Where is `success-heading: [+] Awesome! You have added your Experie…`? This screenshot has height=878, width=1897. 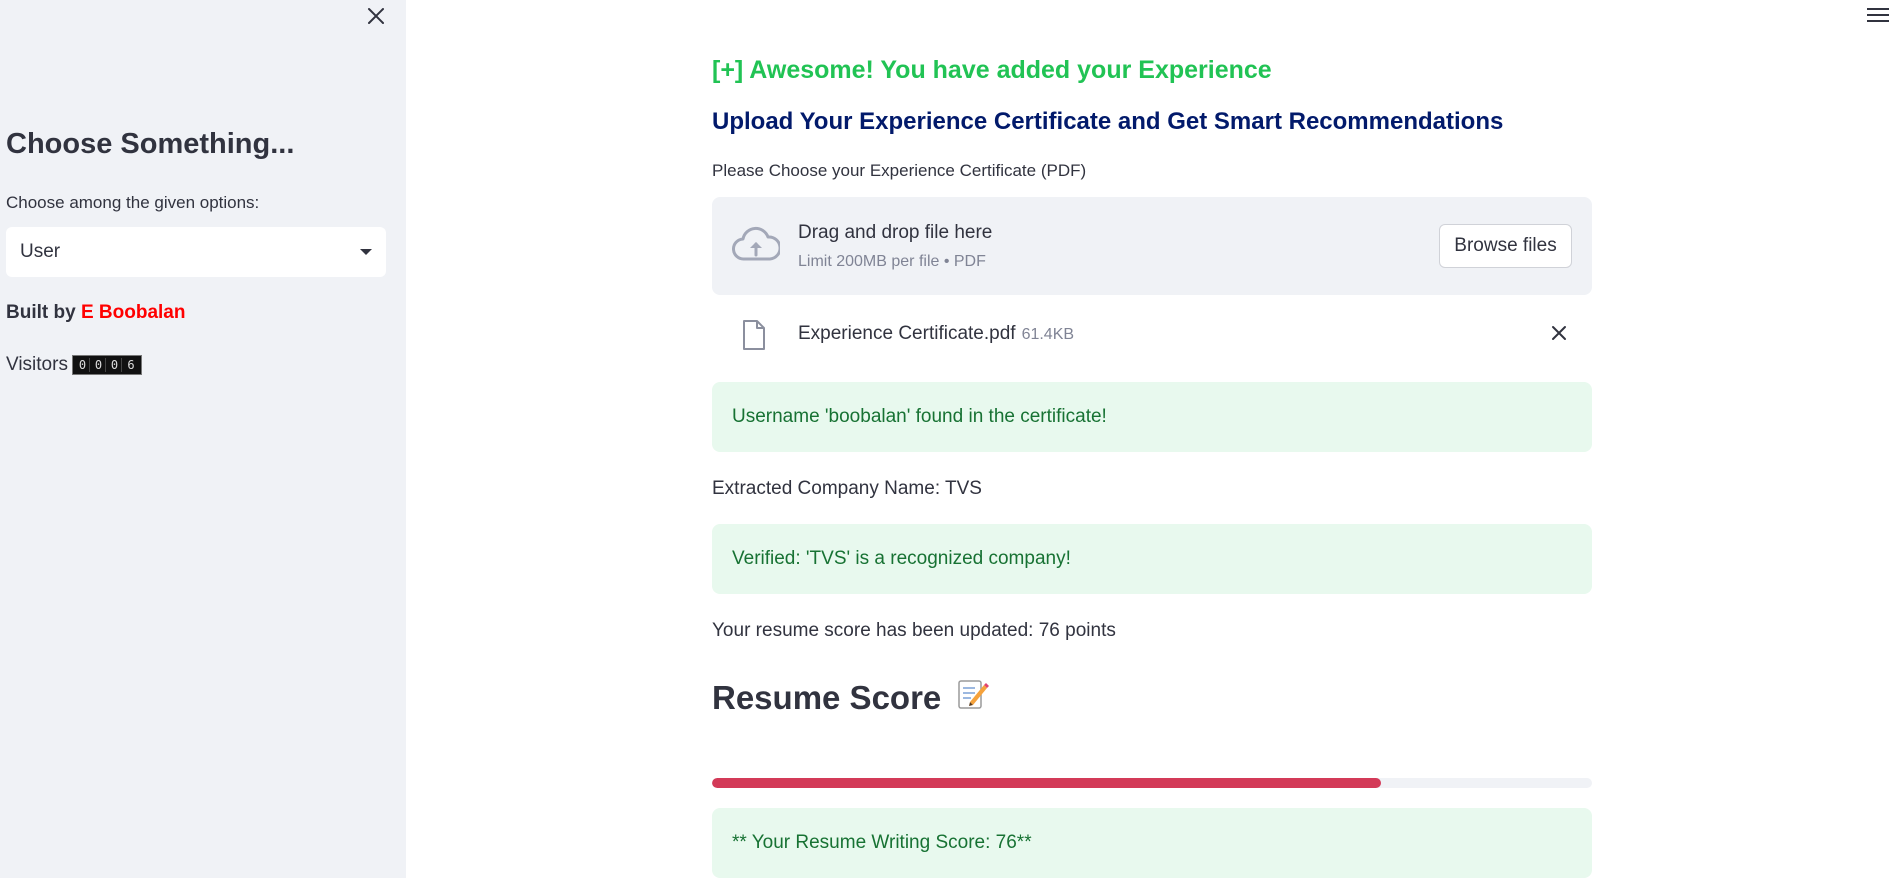 success-heading: [+] Awesome! You have added your Experie… is located at coordinates (992, 70).